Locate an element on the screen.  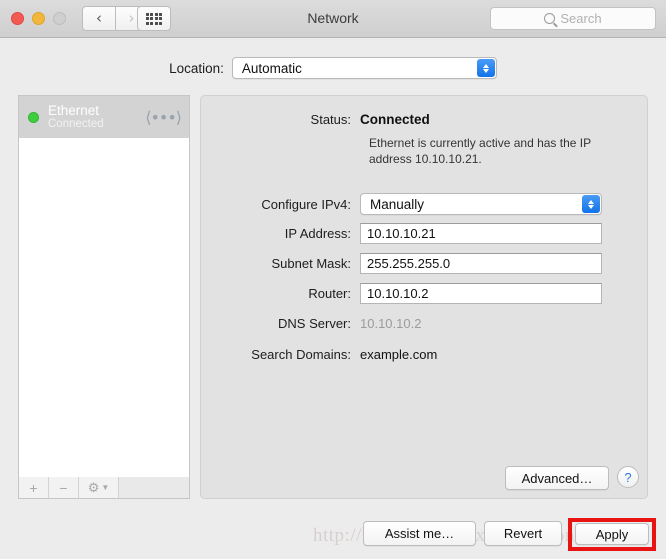
search-domains-row: Search Domains: example.com is located at coordinates (318, 354).